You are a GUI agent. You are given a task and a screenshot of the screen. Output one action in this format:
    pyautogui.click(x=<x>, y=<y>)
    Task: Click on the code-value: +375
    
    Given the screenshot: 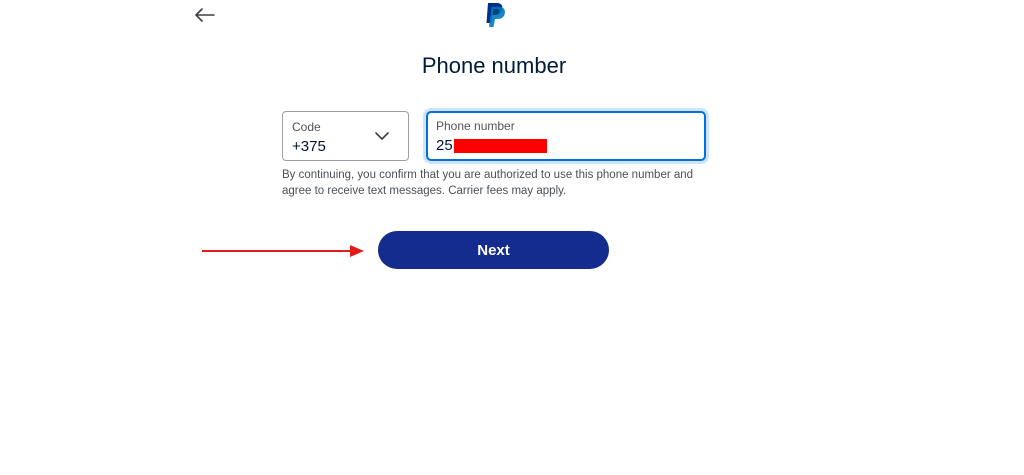 What is the action you would take?
    pyautogui.click(x=309, y=146)
    